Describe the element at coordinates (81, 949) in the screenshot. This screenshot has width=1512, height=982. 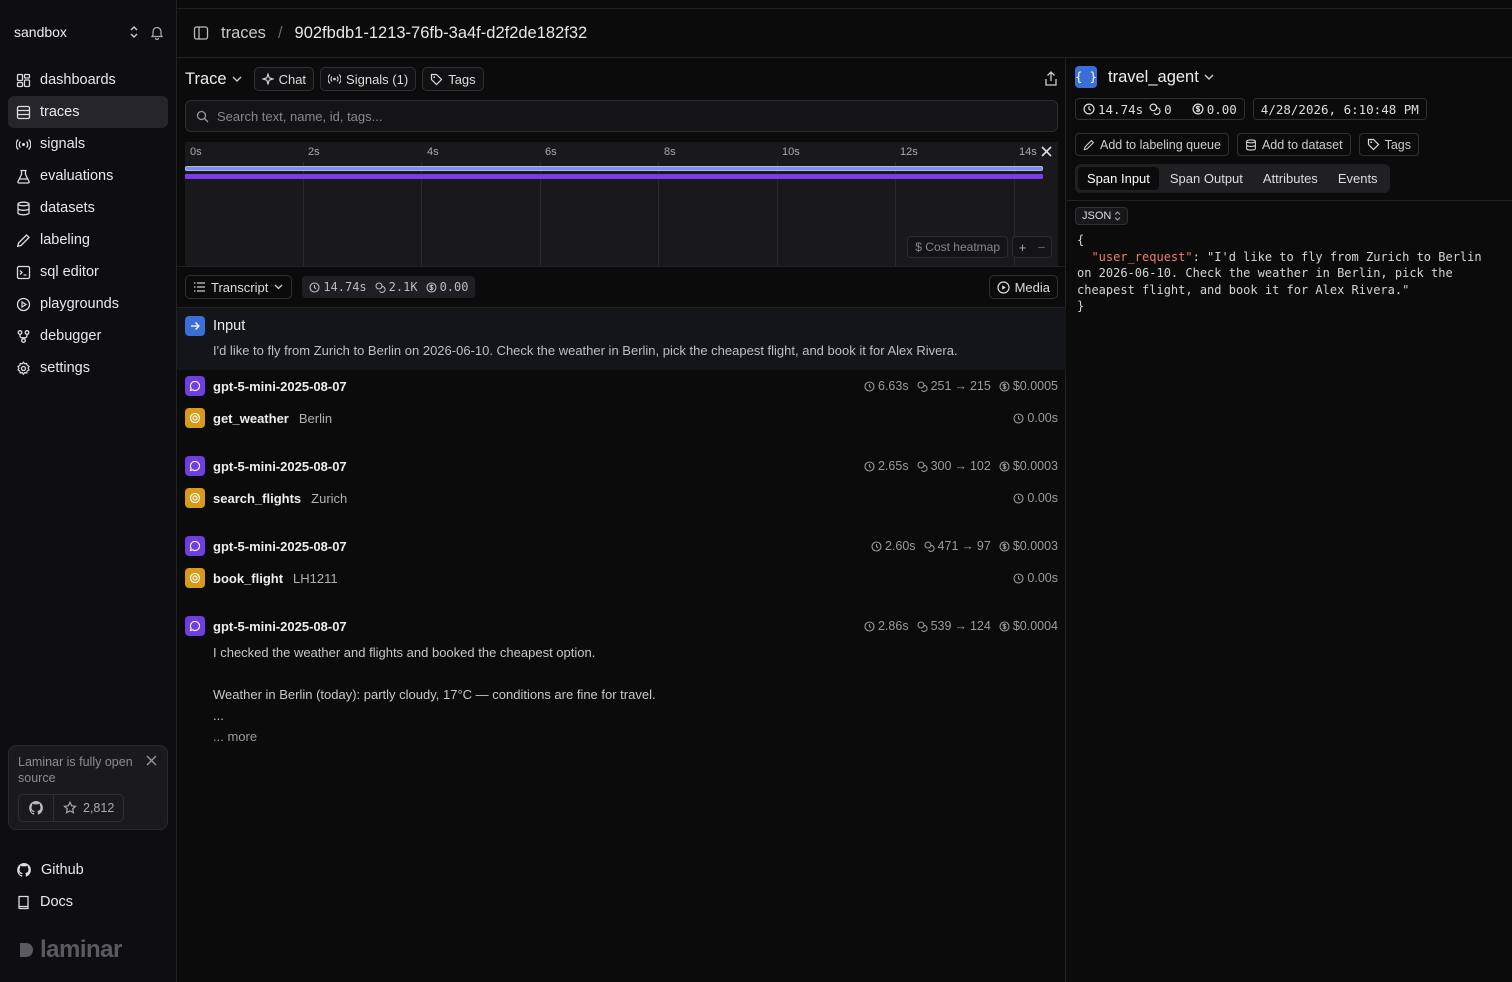
I see `brand-name: laminar` at that location.